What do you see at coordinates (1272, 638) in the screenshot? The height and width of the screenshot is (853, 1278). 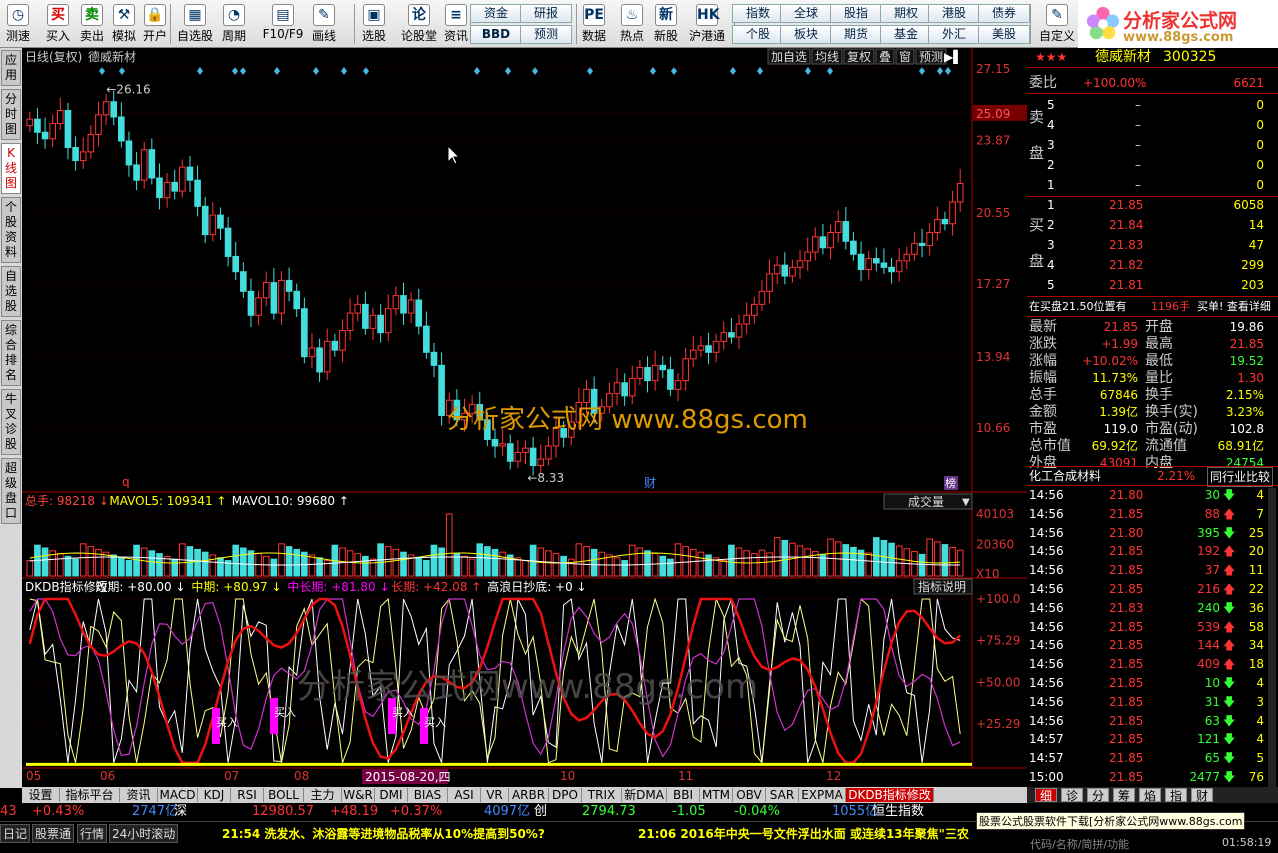 I see `tick-scrollbar` at bounding box center [1272, 638].